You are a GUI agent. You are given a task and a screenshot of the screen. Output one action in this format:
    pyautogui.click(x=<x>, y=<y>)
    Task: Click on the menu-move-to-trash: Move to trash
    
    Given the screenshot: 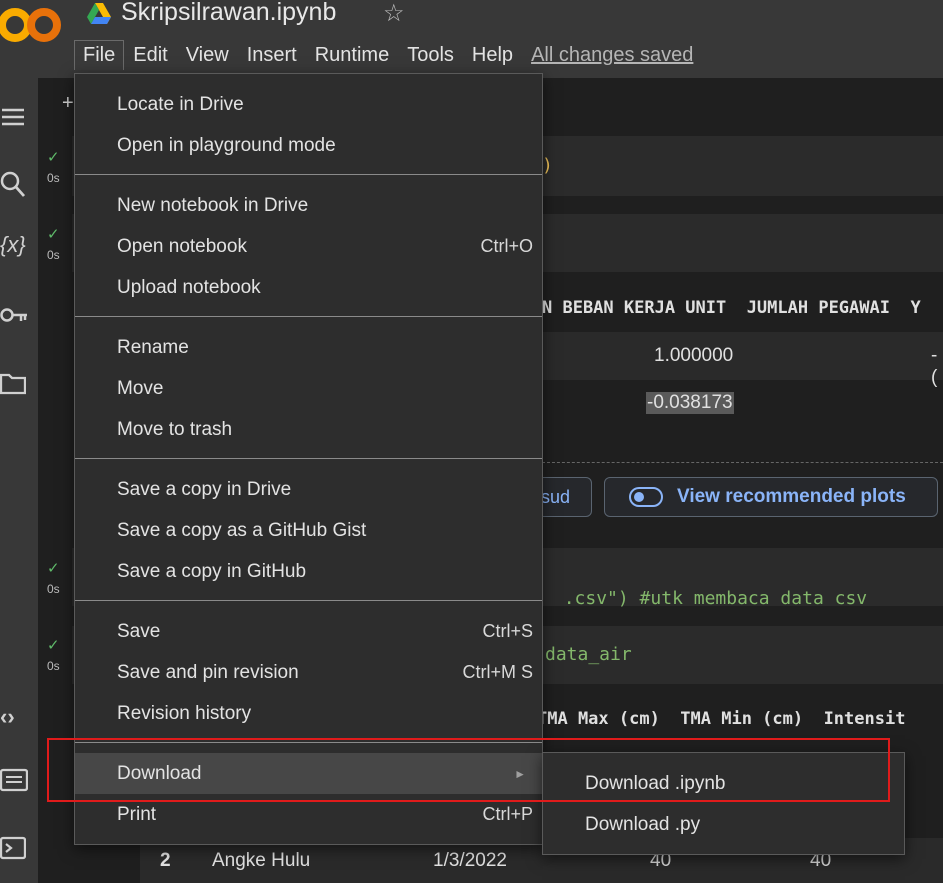 What is the action you would take?
    pyautogui.click(x=308, y=429)
    